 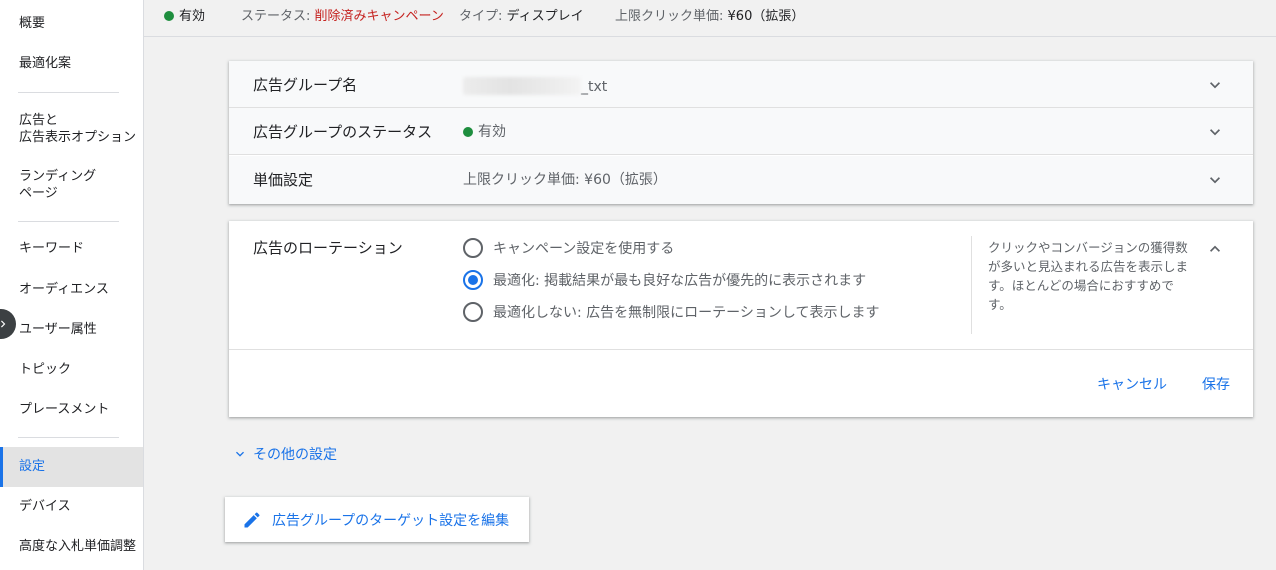 I want to click on edit-targeting-label: 広告グループのターゲット設定を編集, so click(x=391, y=520).